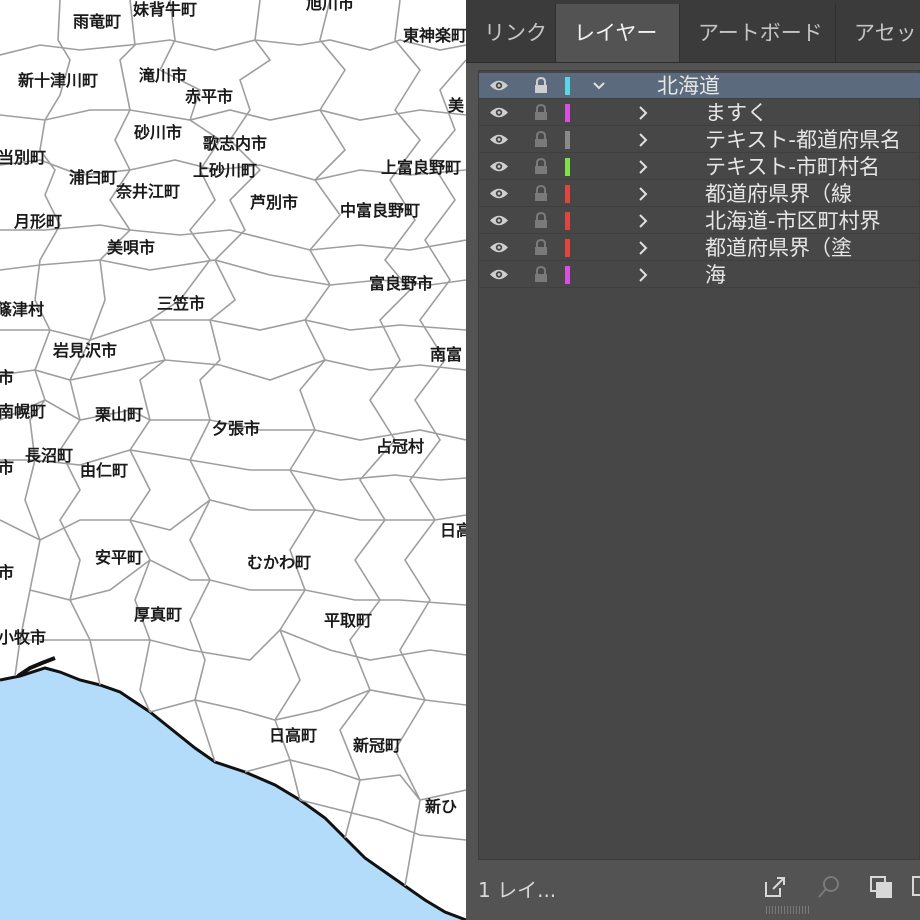  What do you see at coordinates (878, 33) in the screenshot?
I see `tab-assets: アセット` at bounding box center [878, 33].